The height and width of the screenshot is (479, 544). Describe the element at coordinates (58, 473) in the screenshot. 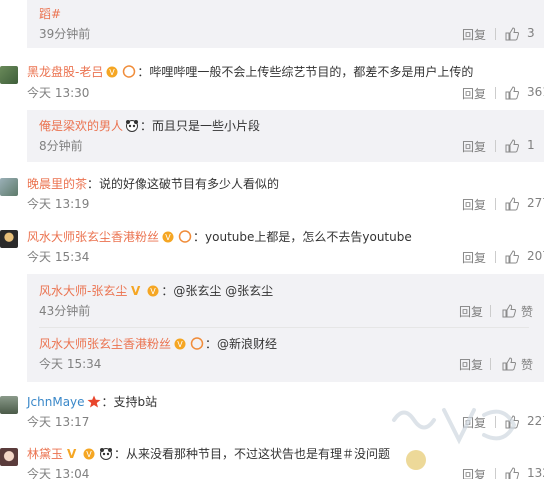

I see `comment-time: 今天 13:04` at that location.